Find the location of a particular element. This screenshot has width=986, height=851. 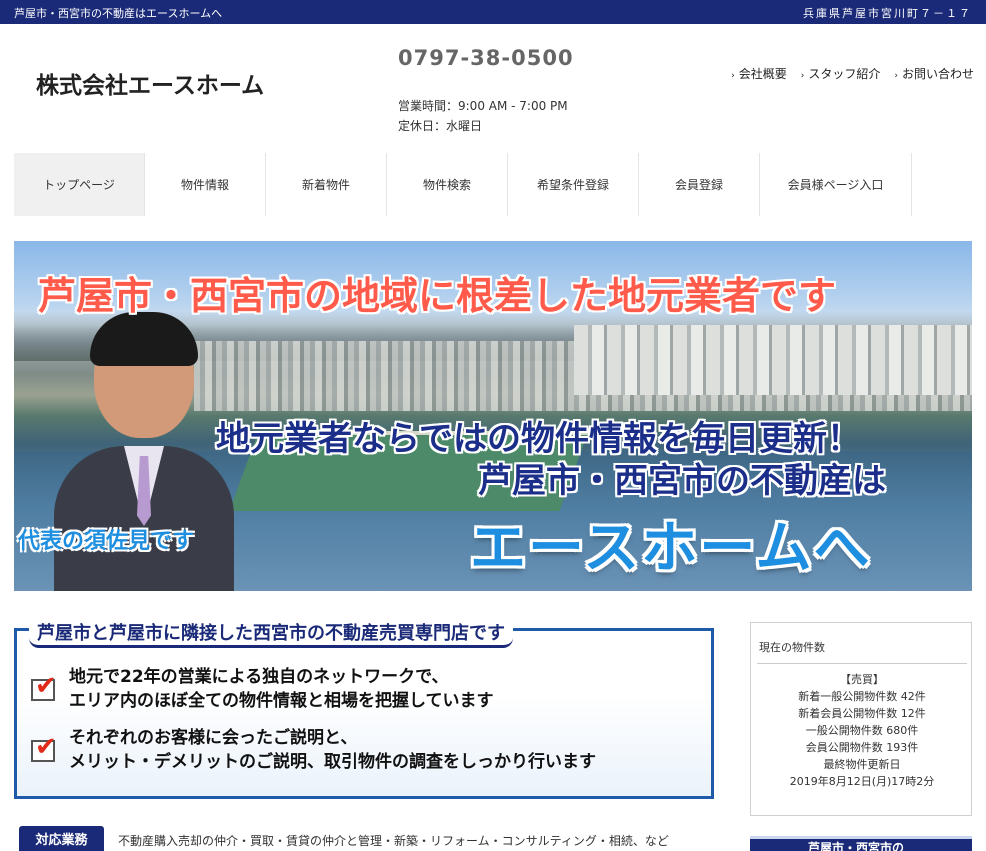

services-label: 対応業務 is located at coordinates (61, 838).